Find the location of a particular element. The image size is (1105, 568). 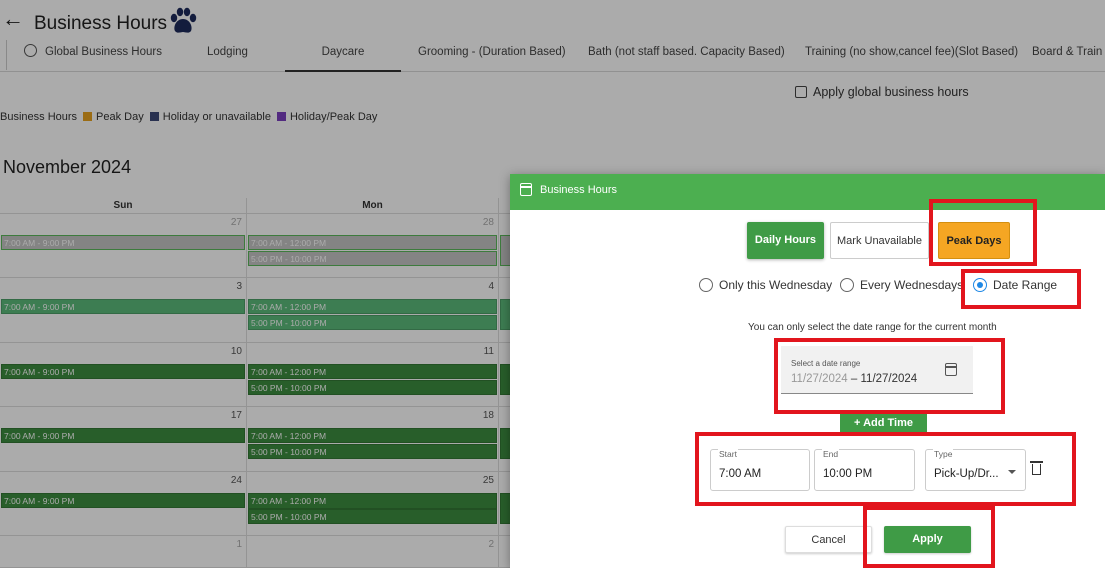

highlight-time-row is located at coordinates (885, 469).